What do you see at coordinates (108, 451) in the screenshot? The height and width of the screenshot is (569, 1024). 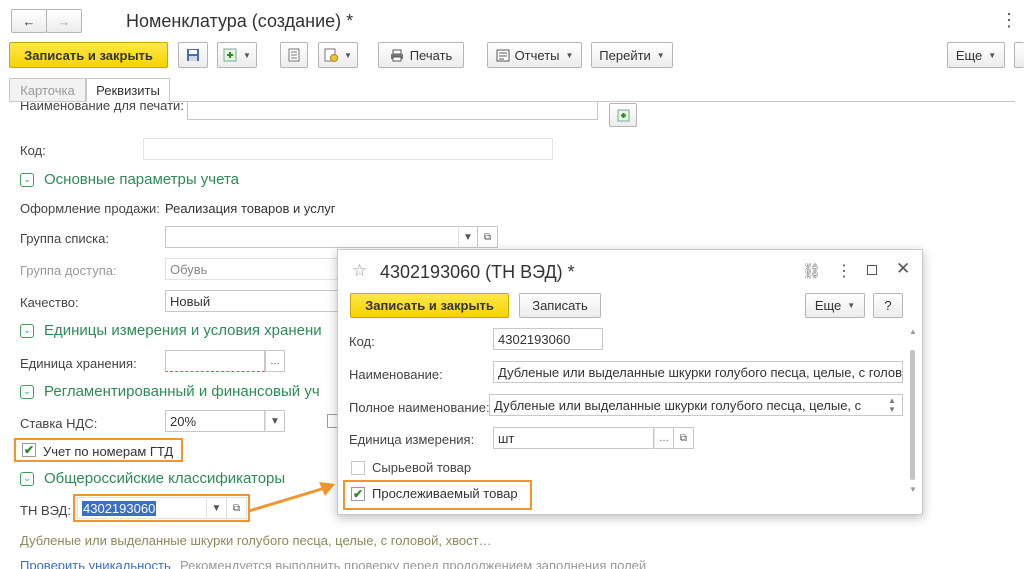 I see `gtd-label: Учет по номерам ГТД` at bounding box center [108, 451].